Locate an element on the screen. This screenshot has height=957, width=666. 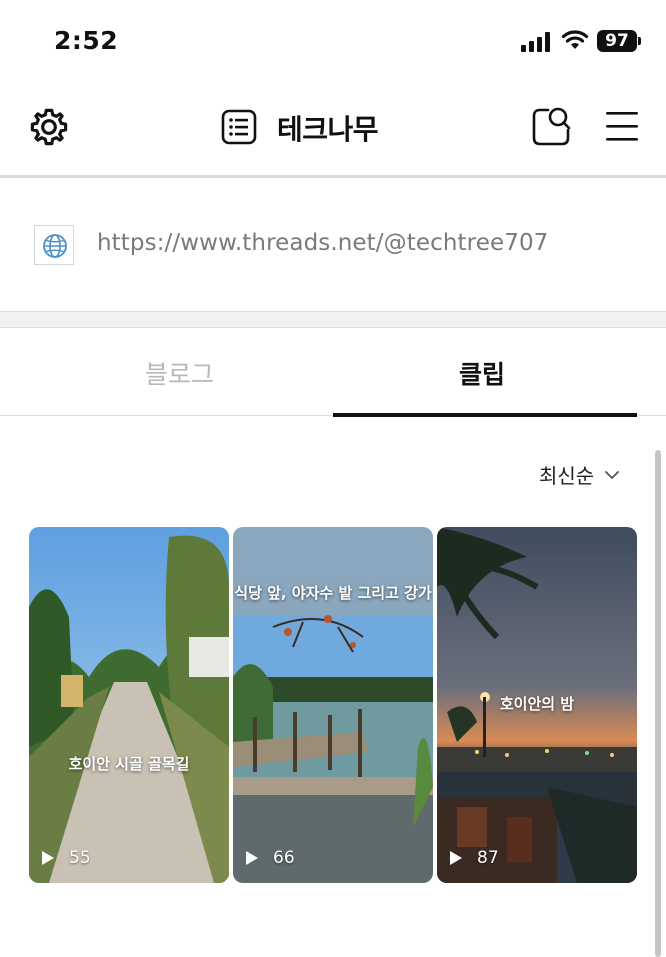
clip-card-1: 호이안 시골 골목길 55 is located at coordinates (129, 705).